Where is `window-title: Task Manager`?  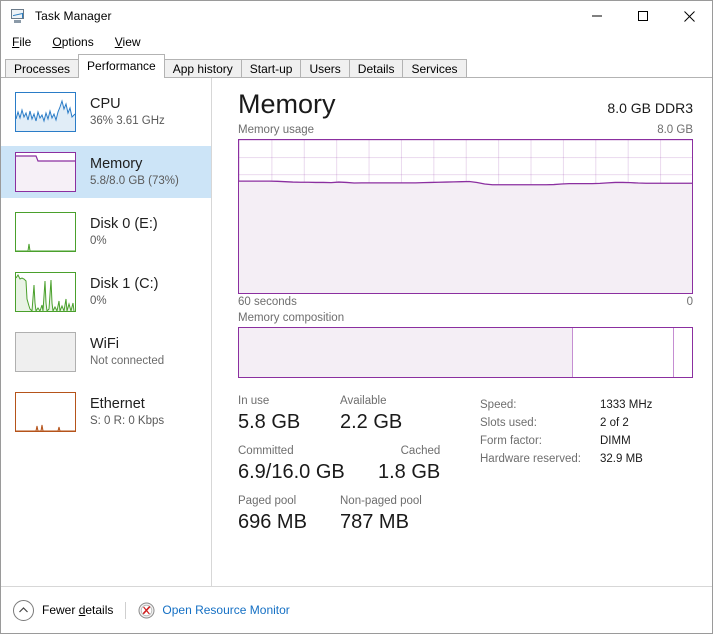 window-title: Task Manager is located at coordinates (73, 16).